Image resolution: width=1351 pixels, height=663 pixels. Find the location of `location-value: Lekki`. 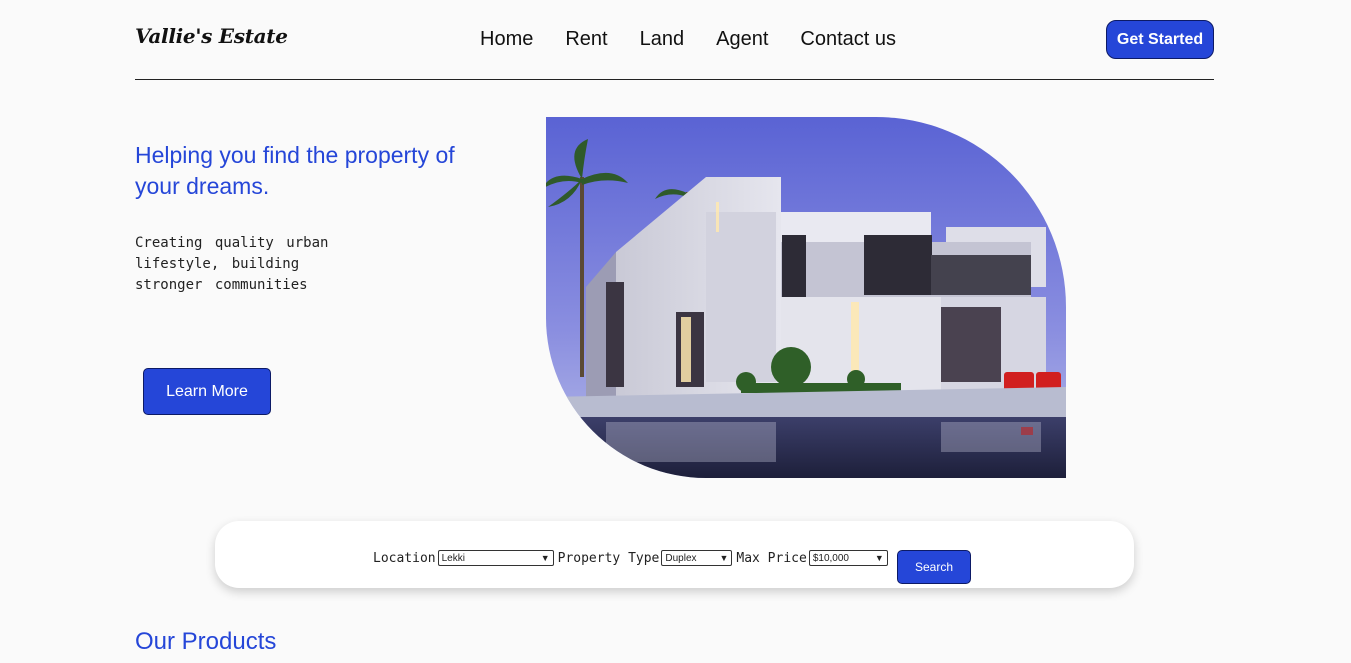

location-value: Lekki is located at coordinates (453, 558).